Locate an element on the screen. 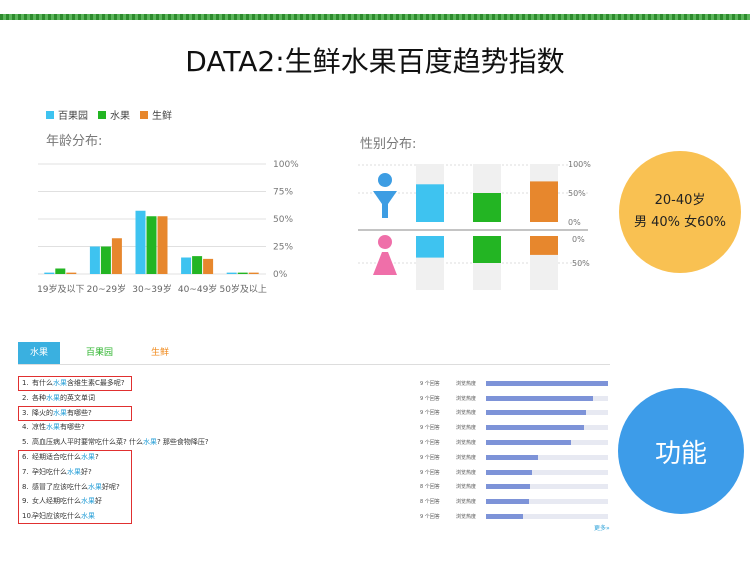 This screenshot has height=563, width=750. question-text: 有哪些? is located at coordinates (72, 427).